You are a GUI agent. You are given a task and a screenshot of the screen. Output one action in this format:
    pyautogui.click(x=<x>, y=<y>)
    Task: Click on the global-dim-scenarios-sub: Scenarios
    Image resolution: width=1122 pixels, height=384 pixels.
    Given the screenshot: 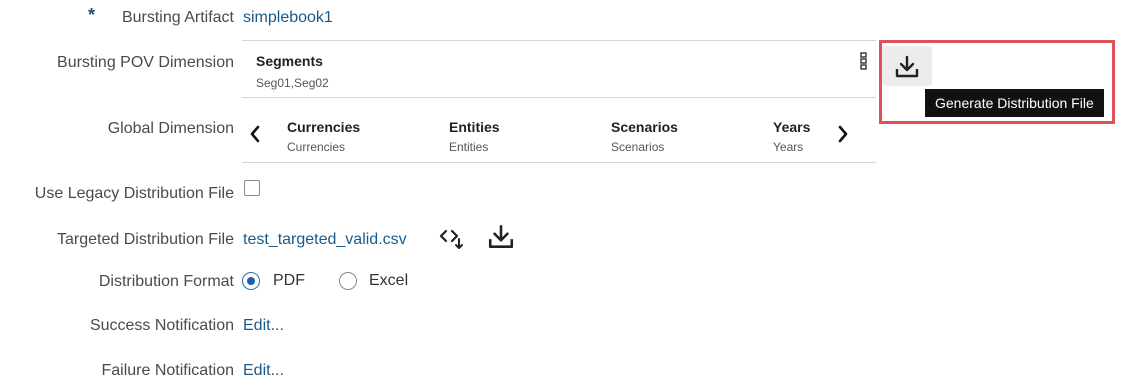 What is the action you would take?
    pyautogui.click(x=638, y=147)
    